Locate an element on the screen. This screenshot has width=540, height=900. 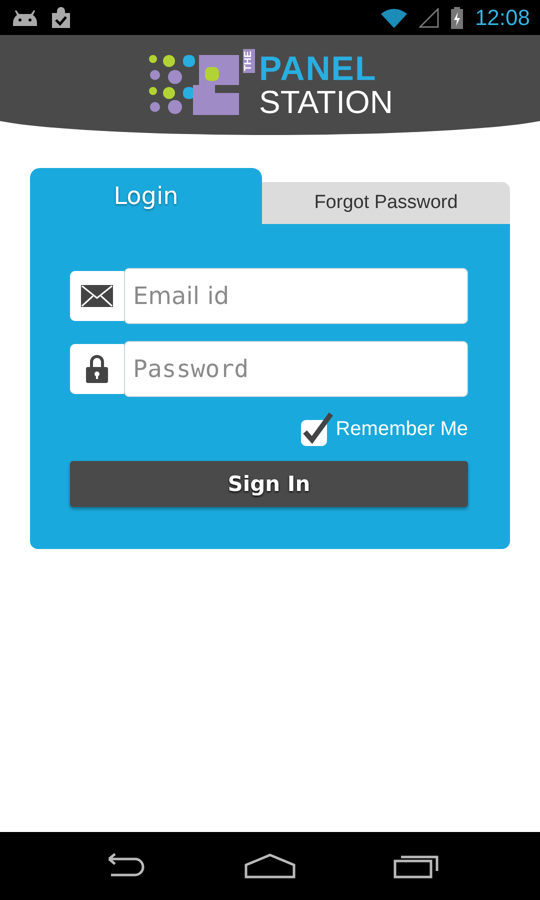
home-icon is located at coordinates (270, 866).